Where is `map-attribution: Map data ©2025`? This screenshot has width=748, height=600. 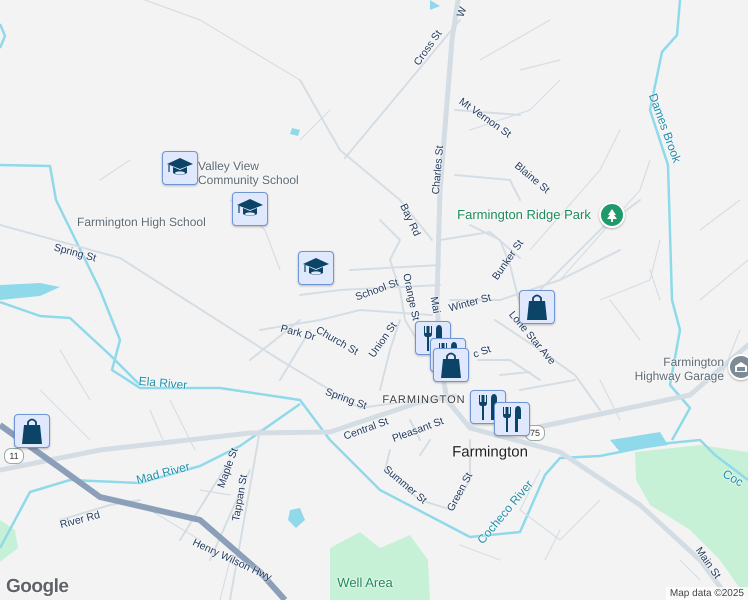
map-attribution: Map data ©2025 is located at coordinates (707, 593).